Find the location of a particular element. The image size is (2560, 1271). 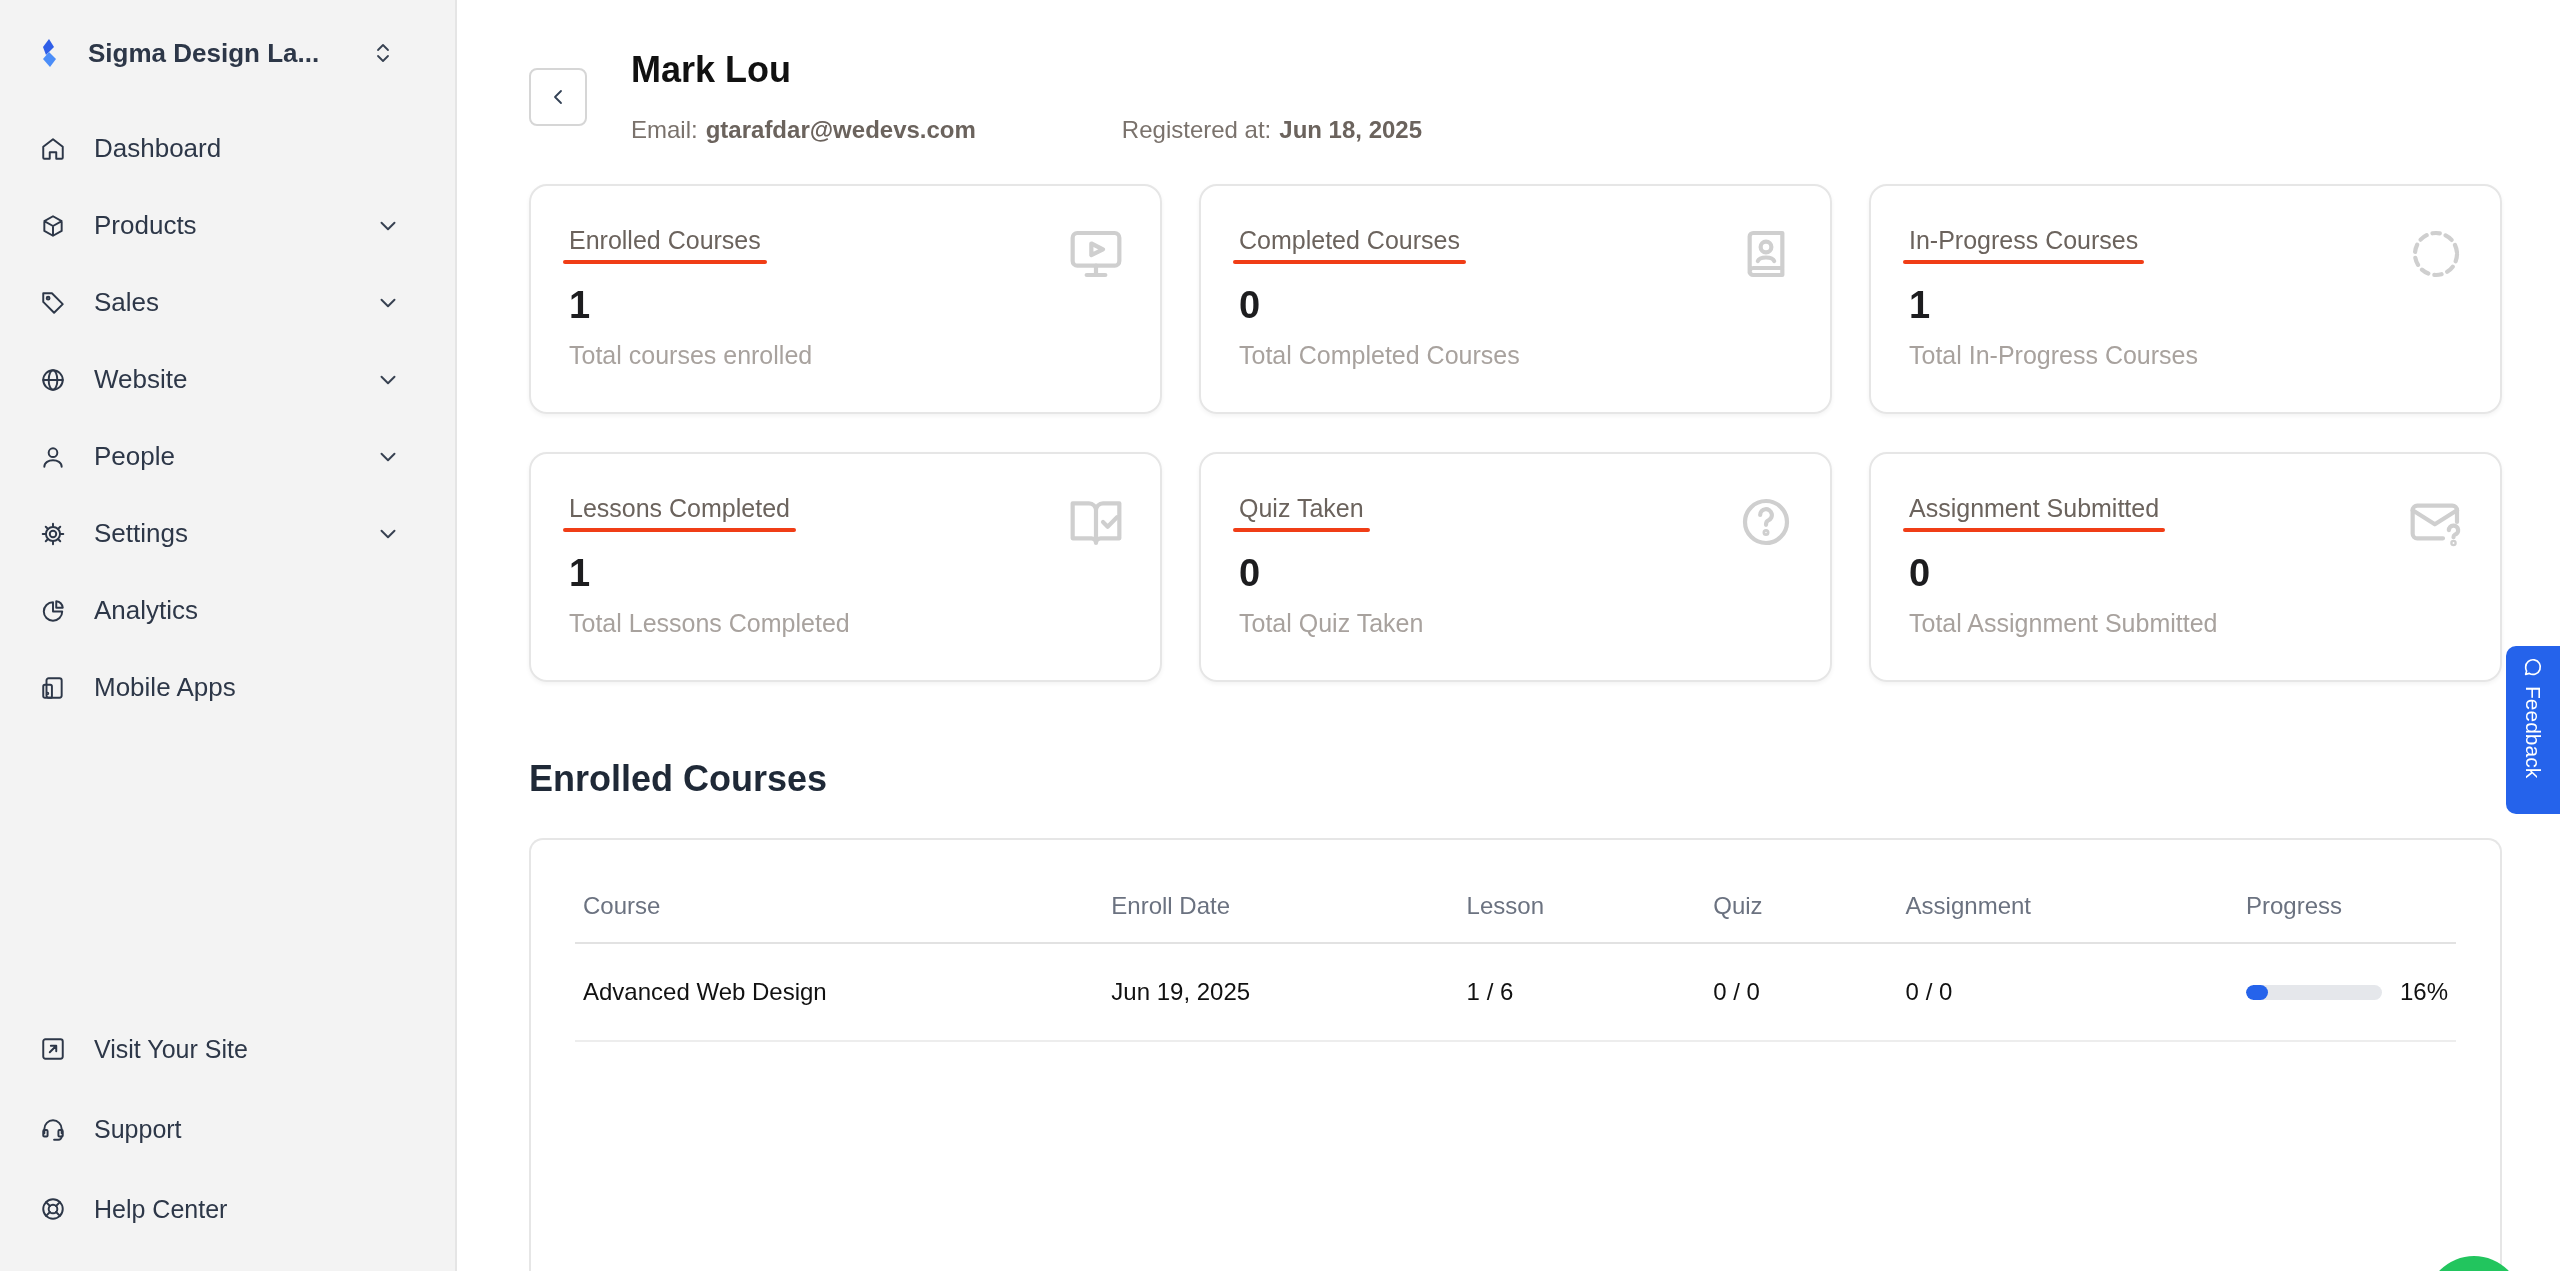

user-name: Mark Lou is located at coordinates (711, 70).